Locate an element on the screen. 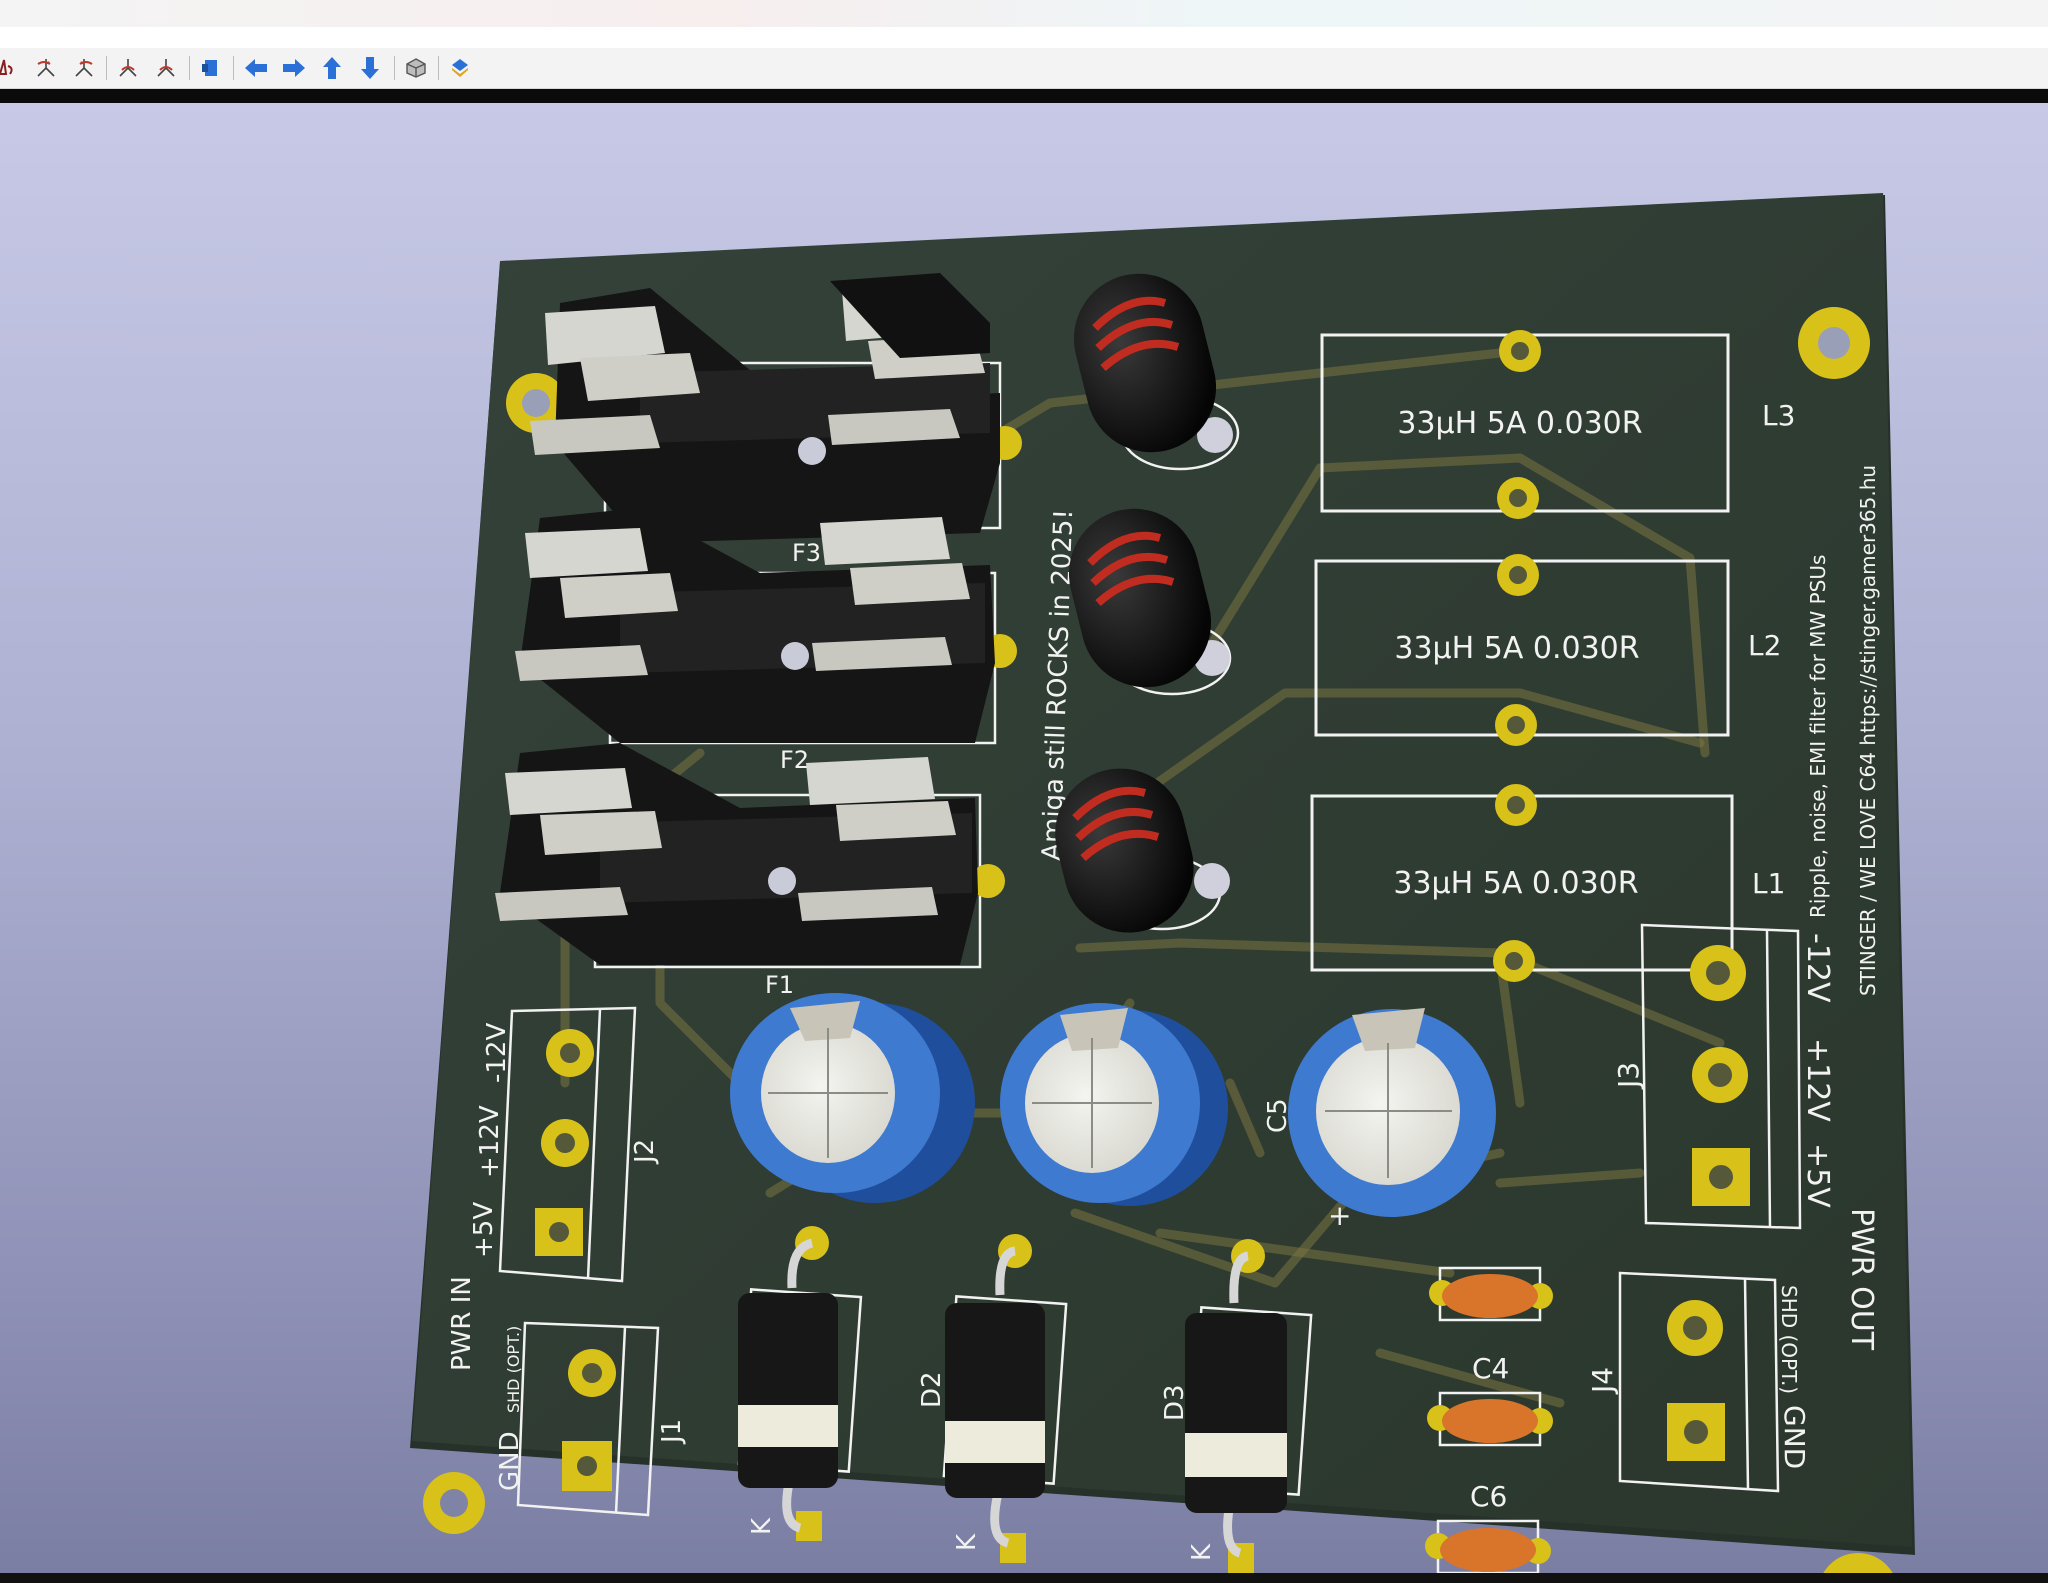  ref-d3: D3 is located at coordinates (1175, 1402).